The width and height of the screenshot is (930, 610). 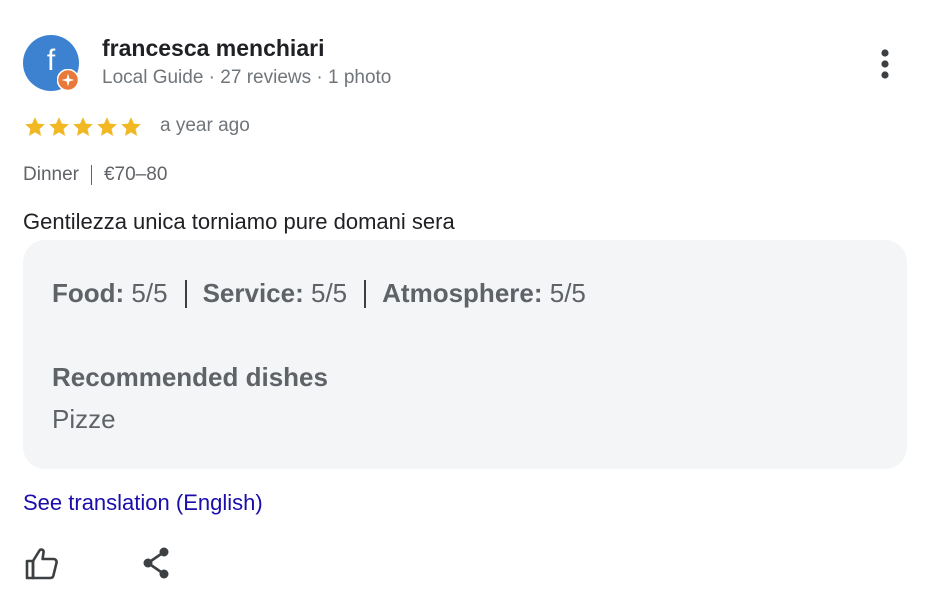 I want to click on aspect-label: Service:, so click(x=253, y=293).